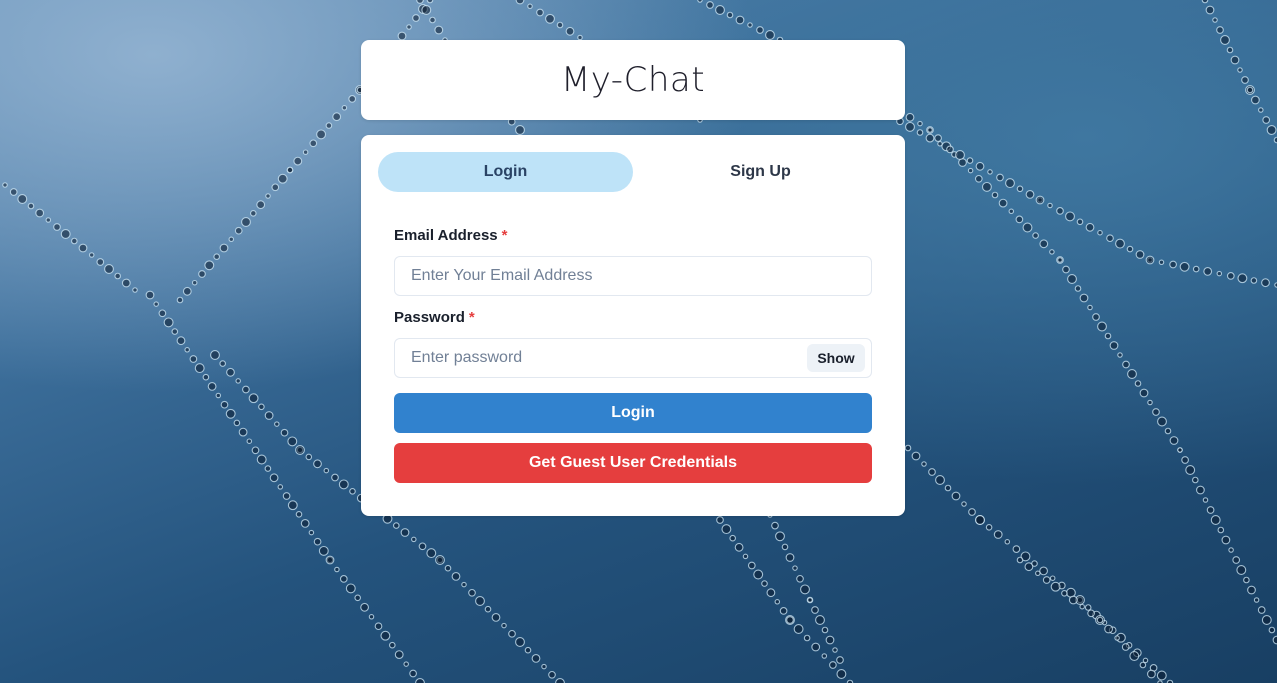 The height and width of the screenshot is (683, 1277). Describe the element at coordinates (633, 463) in the screenshot. I see `guest-credentials-button: Get Guest User Credentials` at that location.